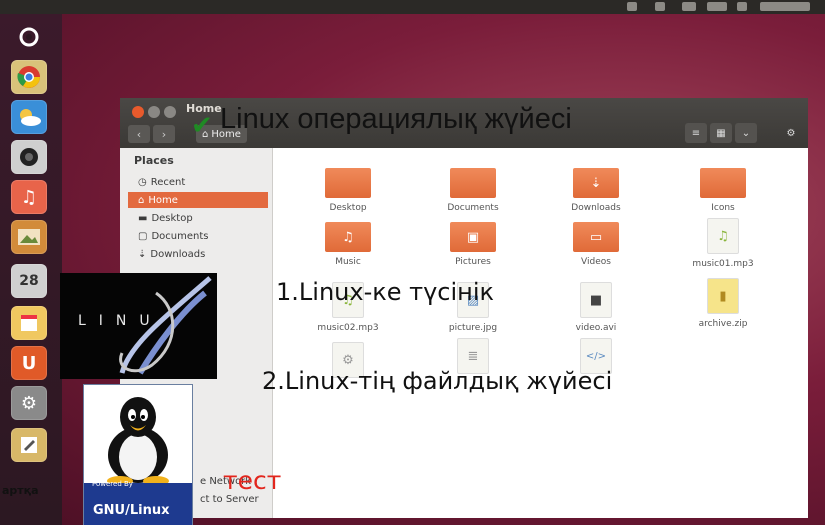  I want to click on clock-indicator, so click(785, 6).